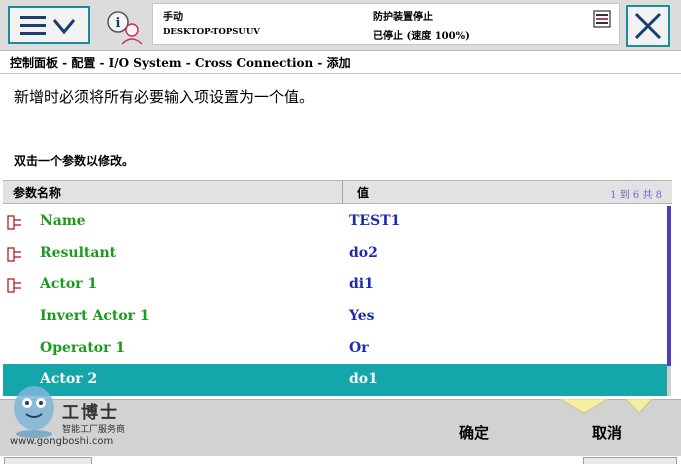 The image size is (681, 464). What do you see at coordinates (94, 430) in the screenshot?
I see `watermark-tagline: 智能工厂服务商` at bounding box center [94, 430].